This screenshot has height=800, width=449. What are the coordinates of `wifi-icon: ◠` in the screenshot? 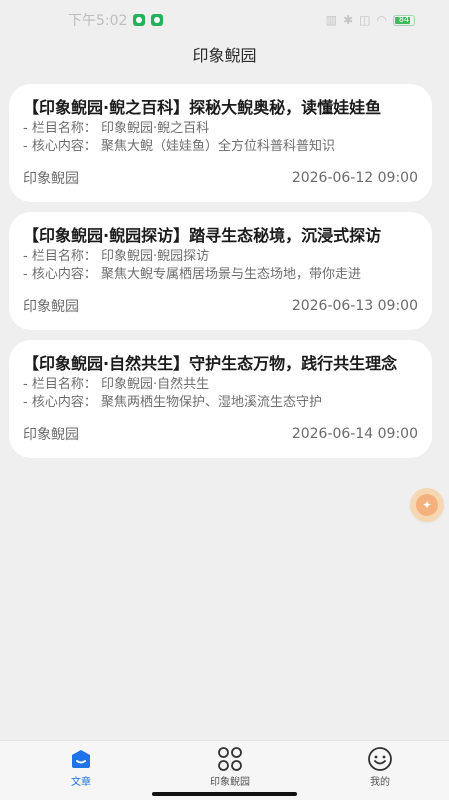 It's located at (381, 20).